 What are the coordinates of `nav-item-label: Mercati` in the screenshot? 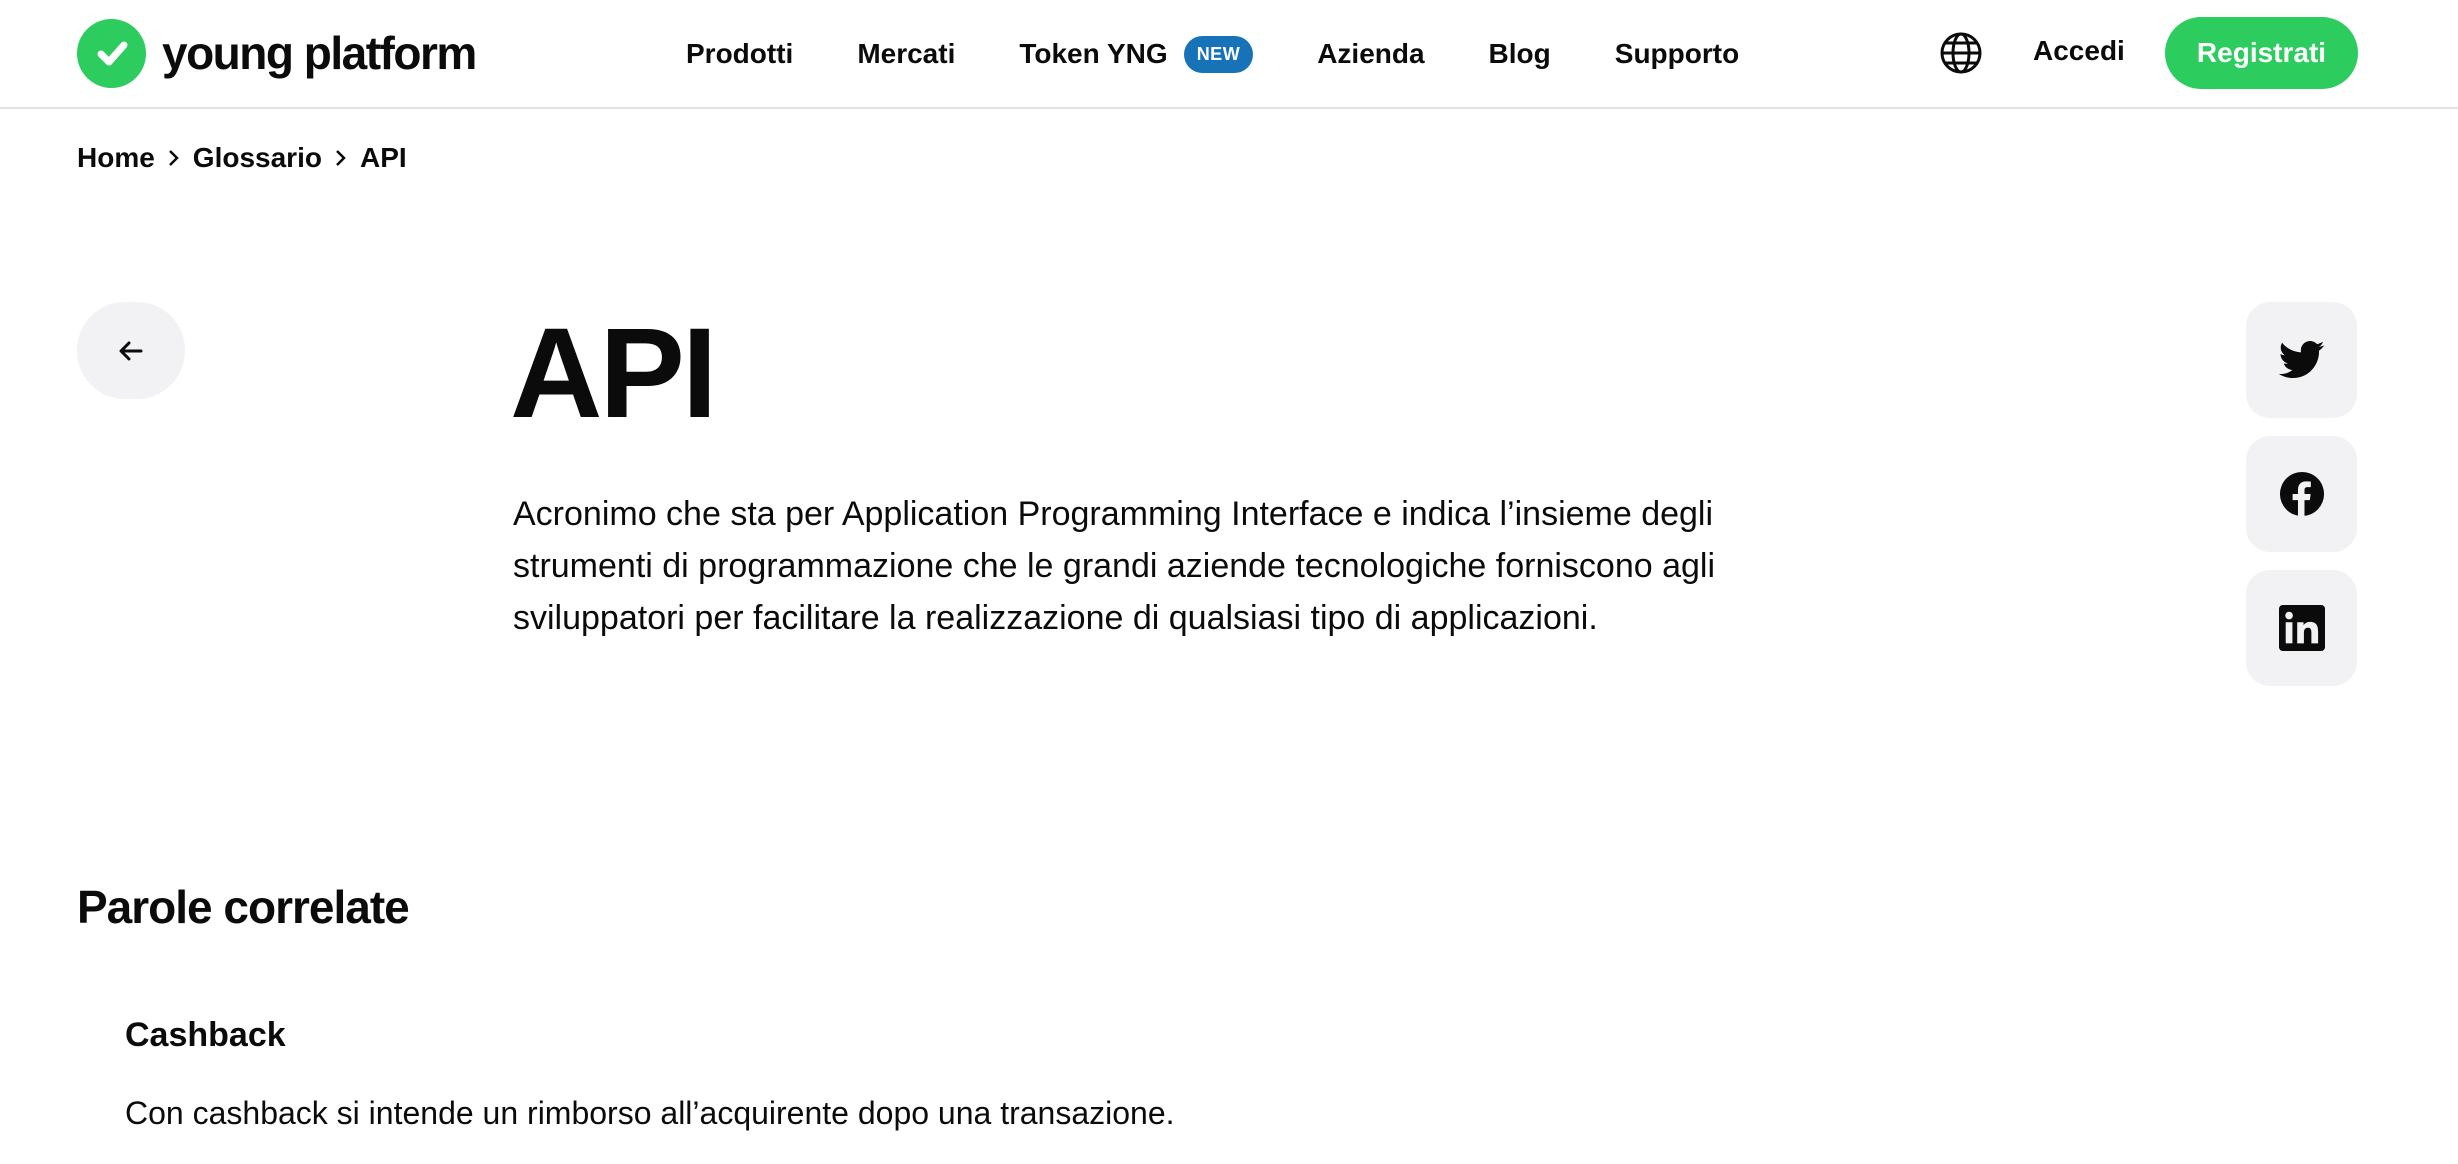 It's located at (906, 53).